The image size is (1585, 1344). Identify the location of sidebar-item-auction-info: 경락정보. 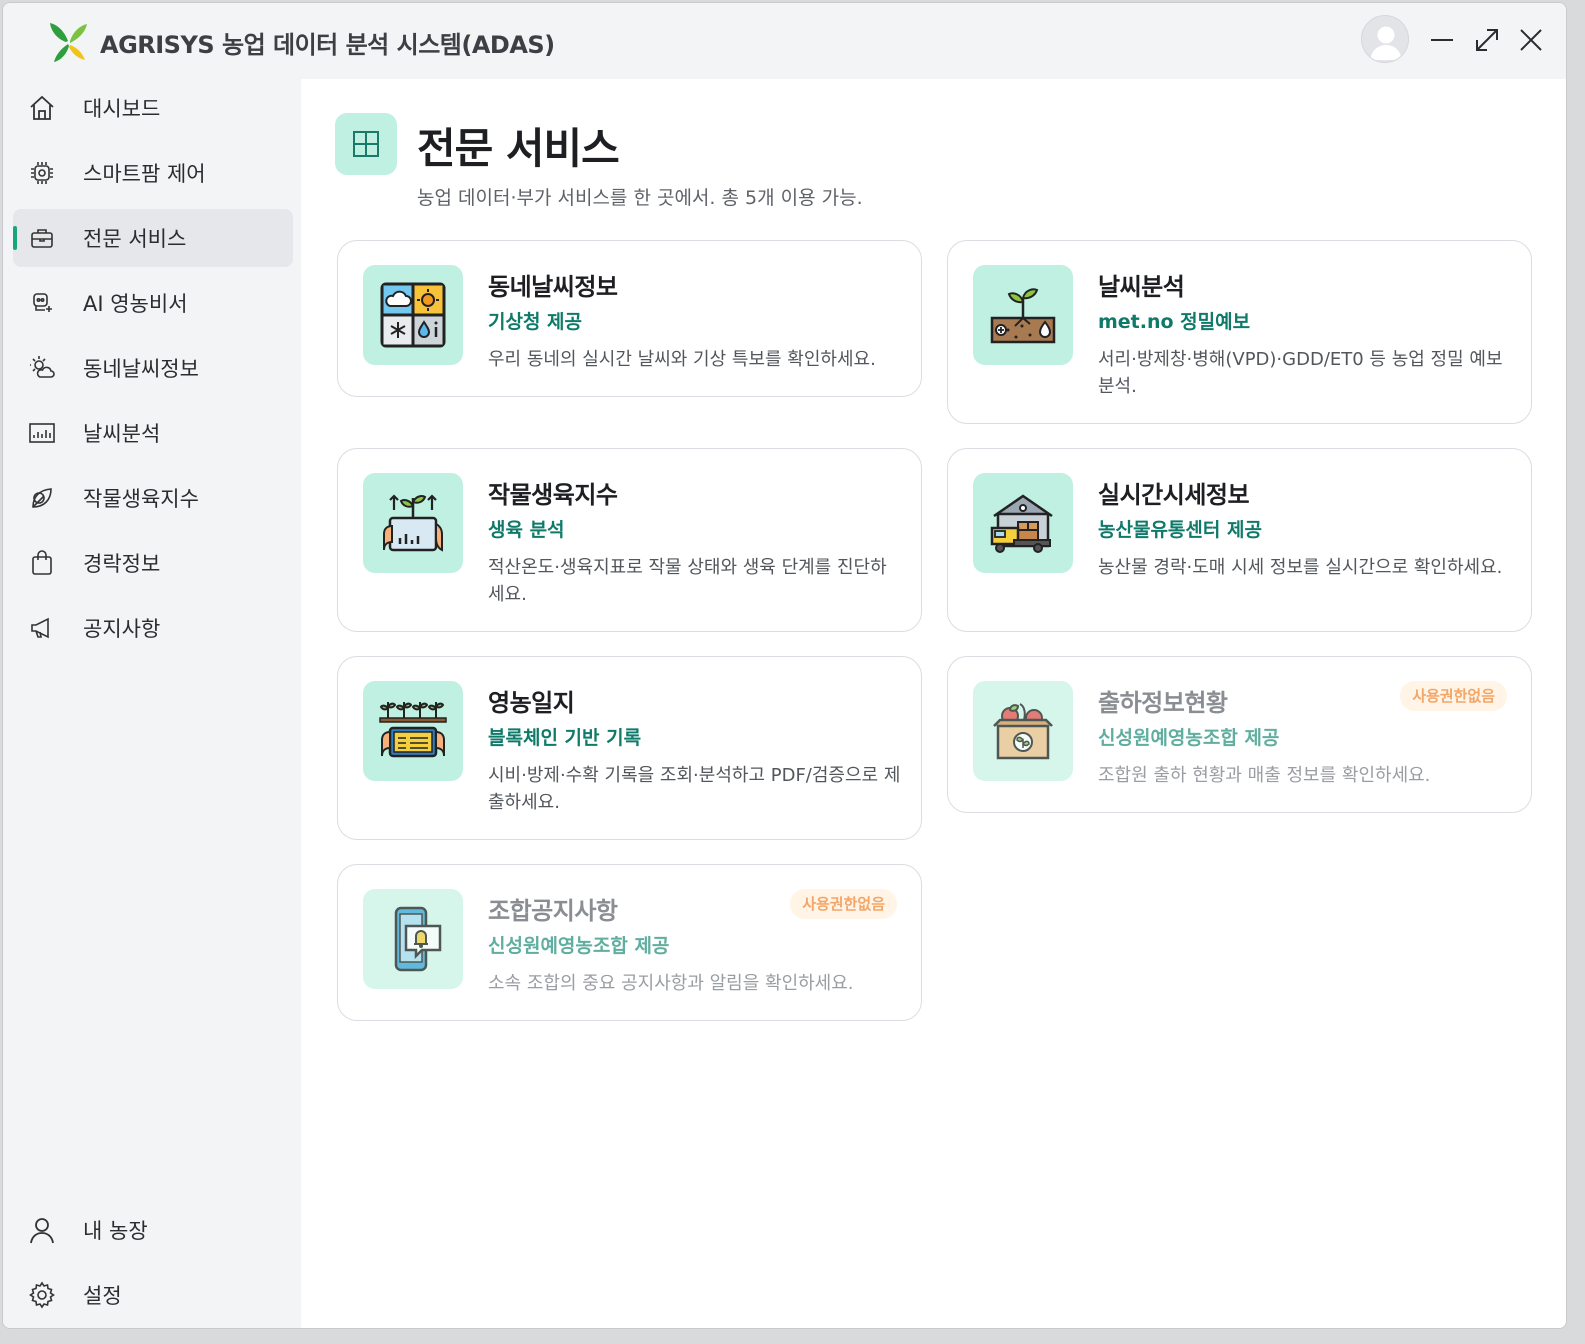
(153, 563).